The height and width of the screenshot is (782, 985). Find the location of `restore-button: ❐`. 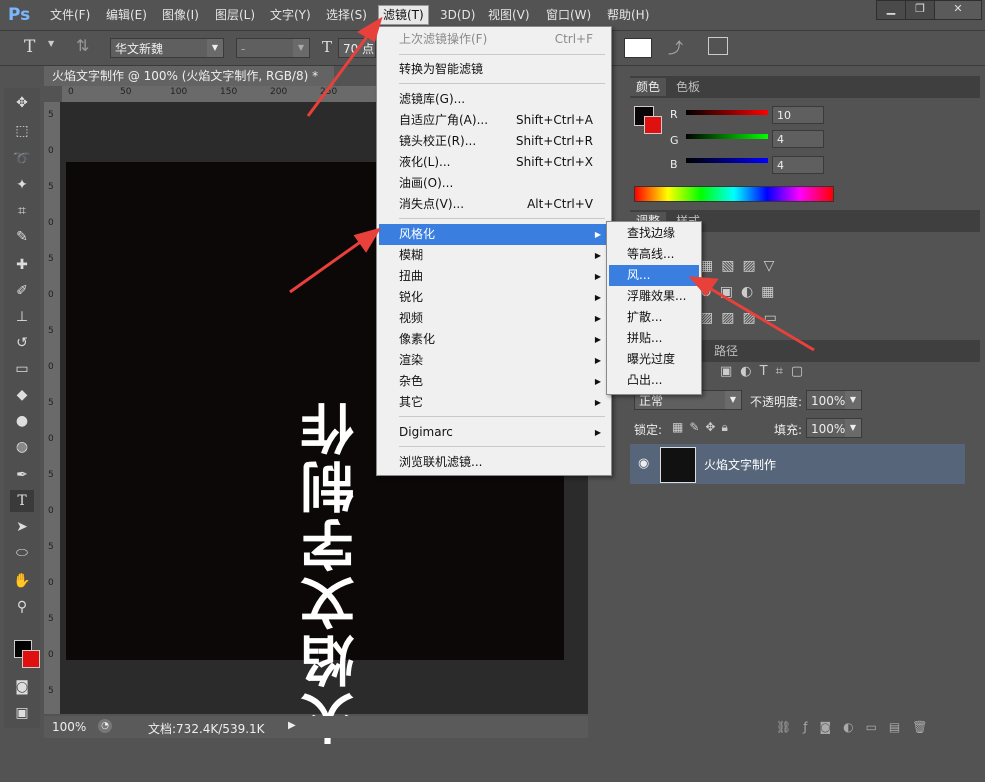

restore-button: ❐ is located at coordinates (920, 10).